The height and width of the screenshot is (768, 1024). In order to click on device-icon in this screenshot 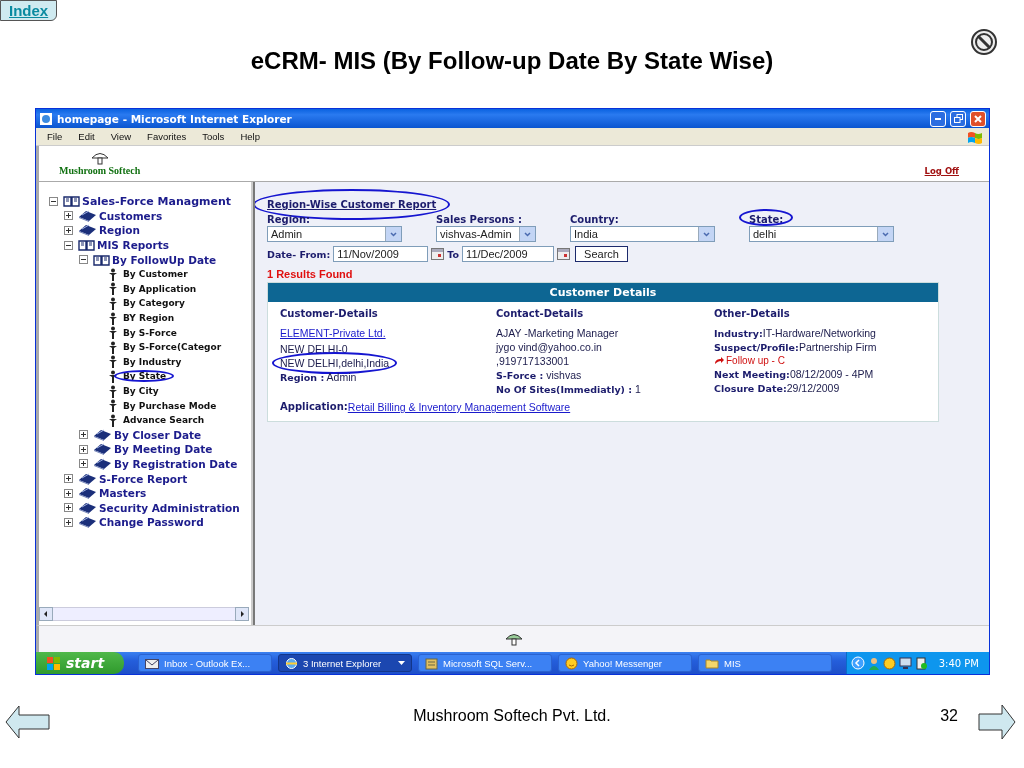, I will do `click(921, 663)`.